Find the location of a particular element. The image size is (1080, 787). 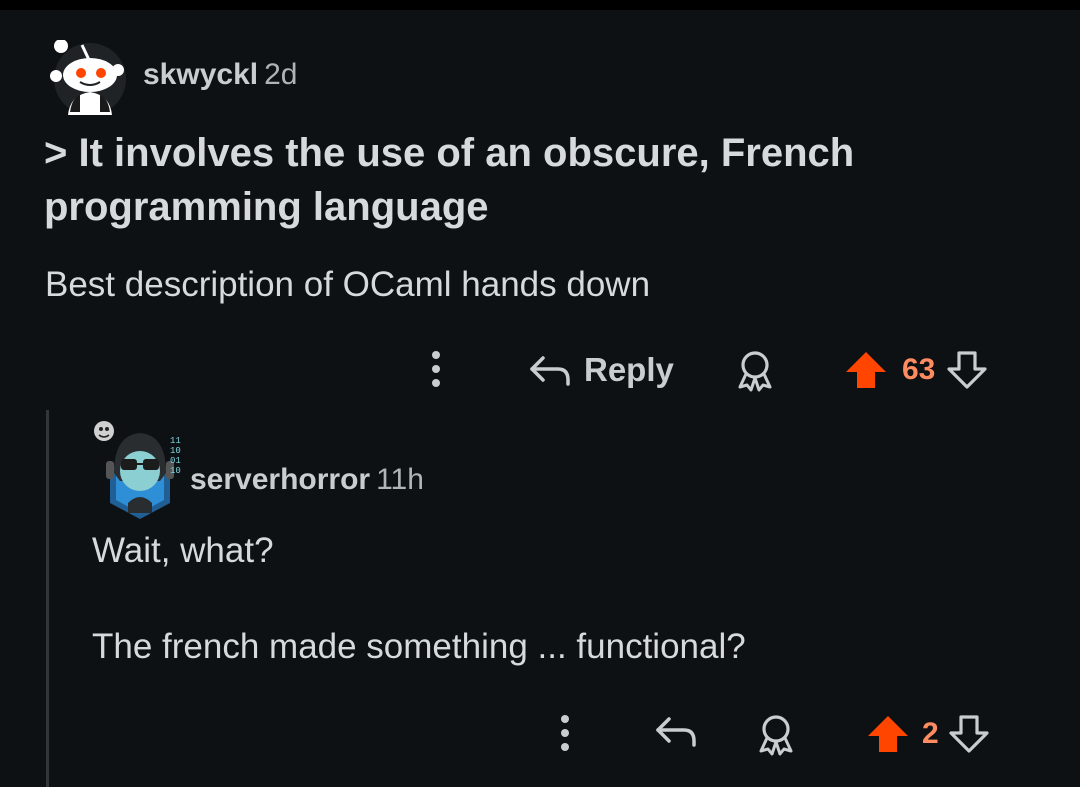

comment-body: Best description of OCaml hands down is located at coordinates (348, 284).